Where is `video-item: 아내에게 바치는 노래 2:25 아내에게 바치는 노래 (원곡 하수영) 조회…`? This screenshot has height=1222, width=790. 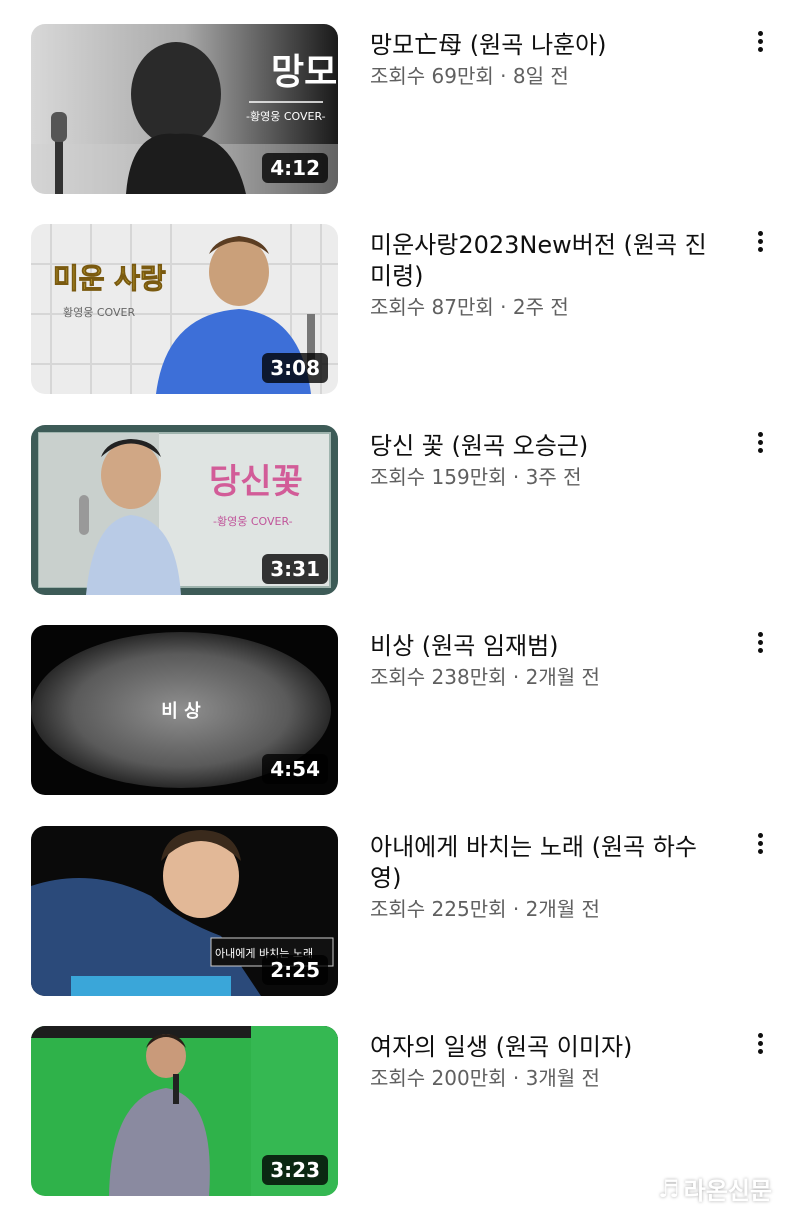 video-item: 아내에게 바치는 노래 2:25 아내에게 바치는 노래 (원곡 하수영) 조회… is located at coordinates (395, 911).